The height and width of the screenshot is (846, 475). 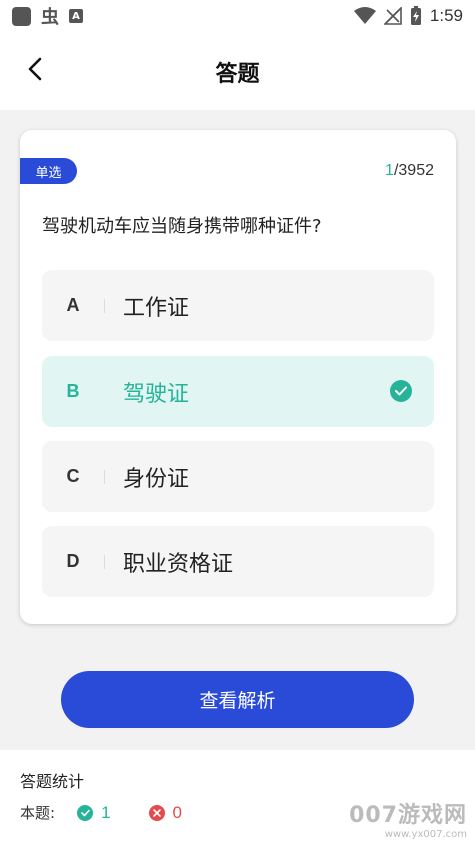 I want to click on font-a-icon: A, so click(x=76, y=16).